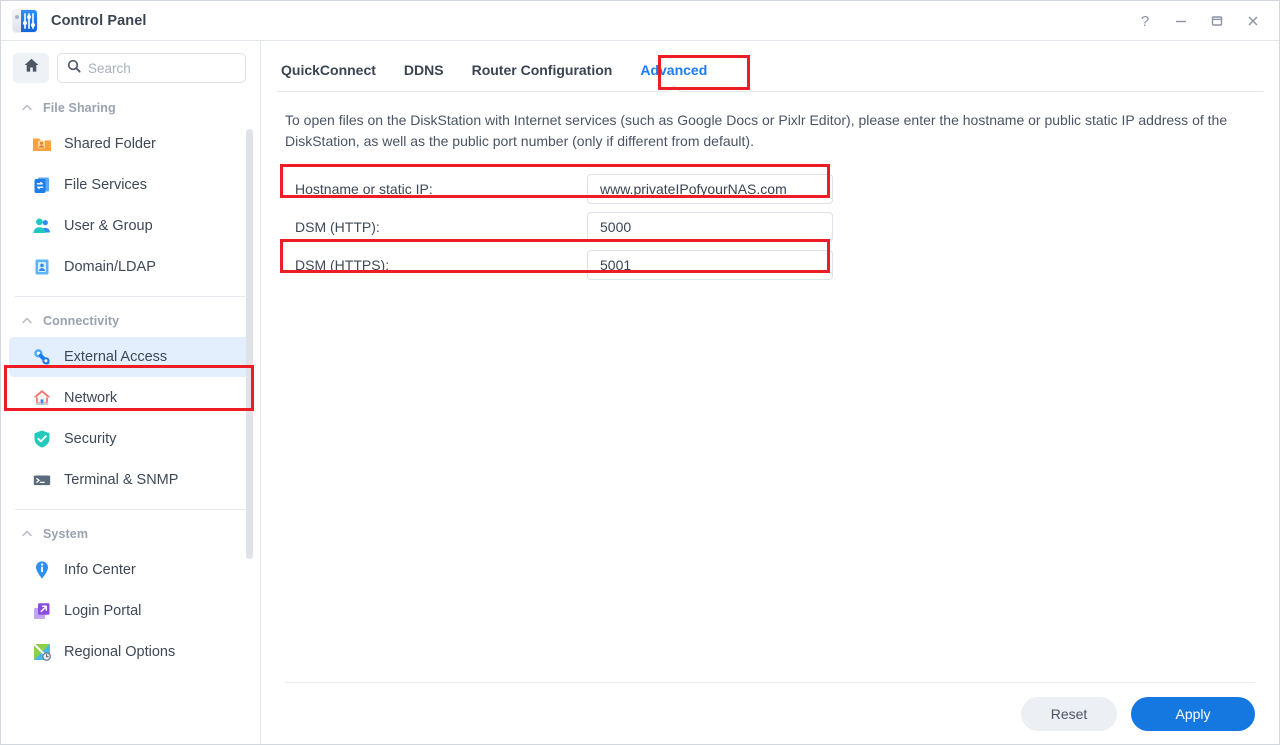 Image resolution: width=1280 pixels, height=745 pixels. I want to click on sidebar-item-label: Shared Folder, so click(110, 143).